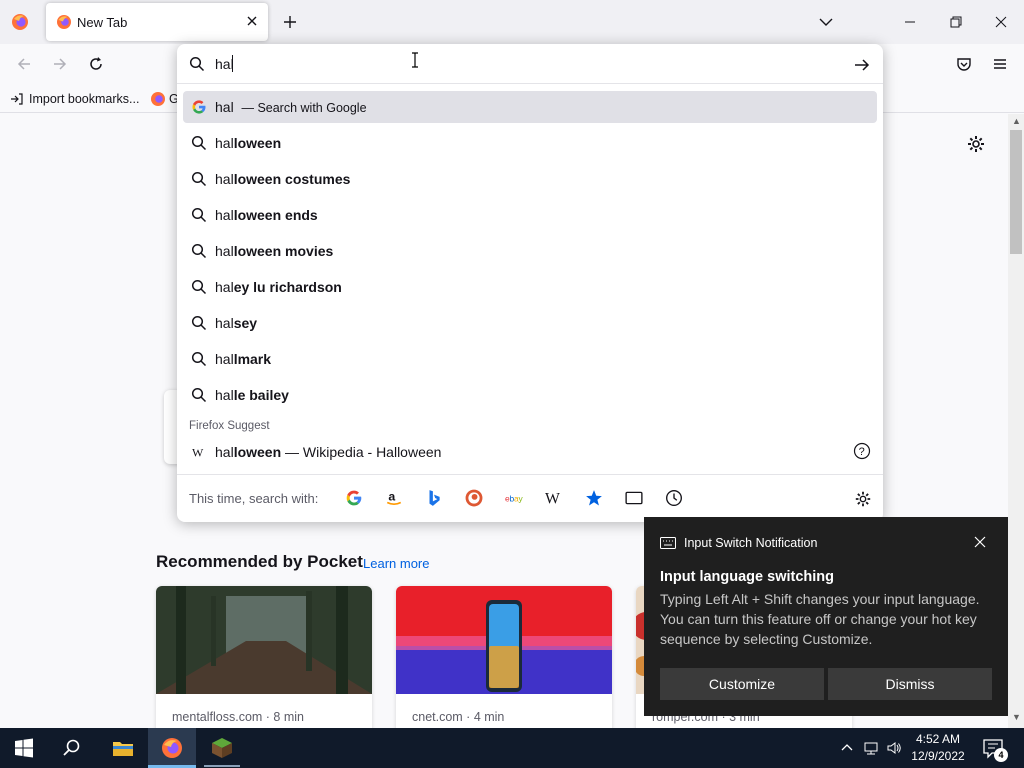 This screenshot has height=768, width=1024. I want to click on suggestion-row: hallmark, so click(530, 359).